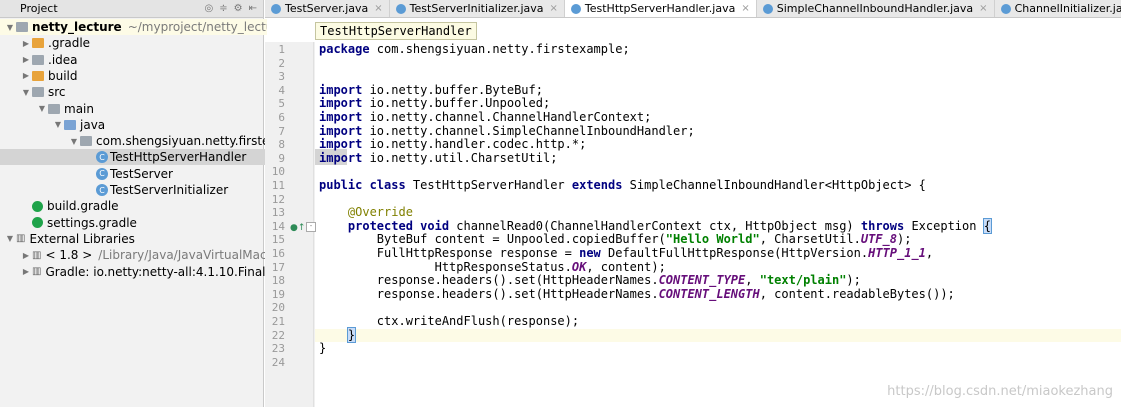 This screenshot has height=407, width=1121. What do you see at coordinates (281, 104) in the screenshot?
I see `line-number: 5` at bounding box center [281, 104].